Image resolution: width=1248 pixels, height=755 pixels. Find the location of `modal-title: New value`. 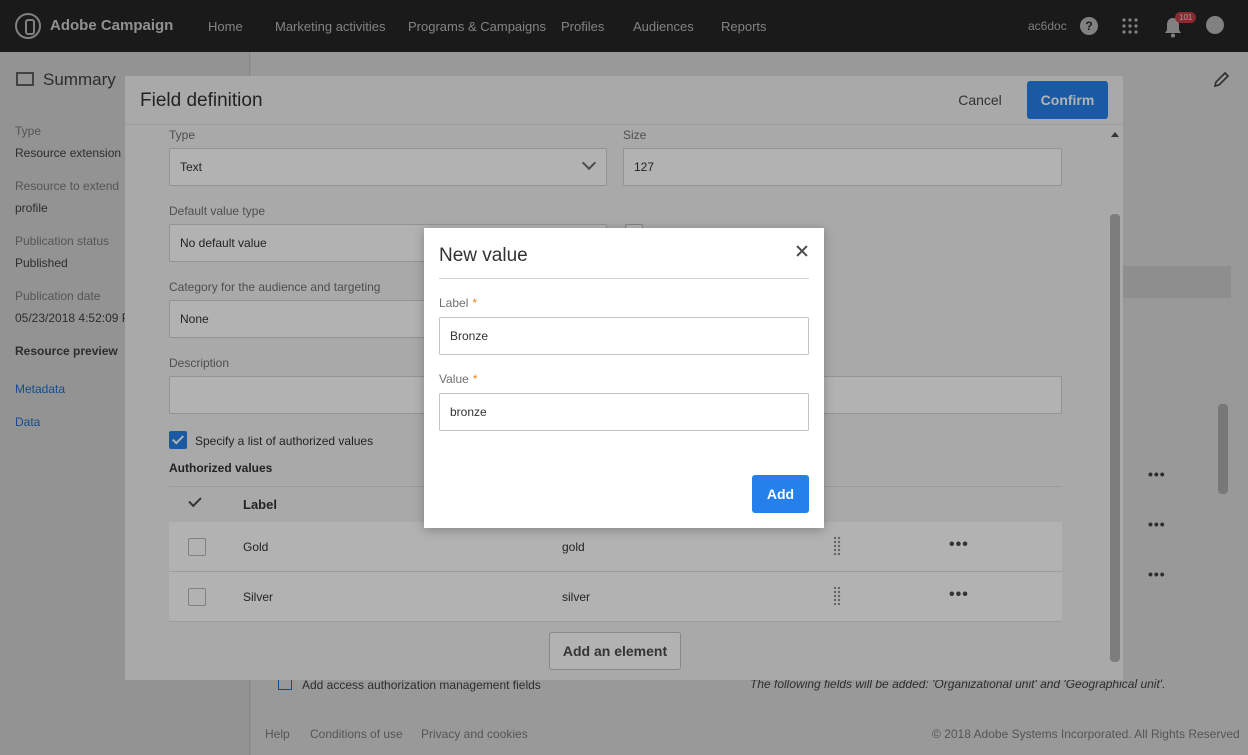

modal-title: New value is located at coordinates (483, 255).